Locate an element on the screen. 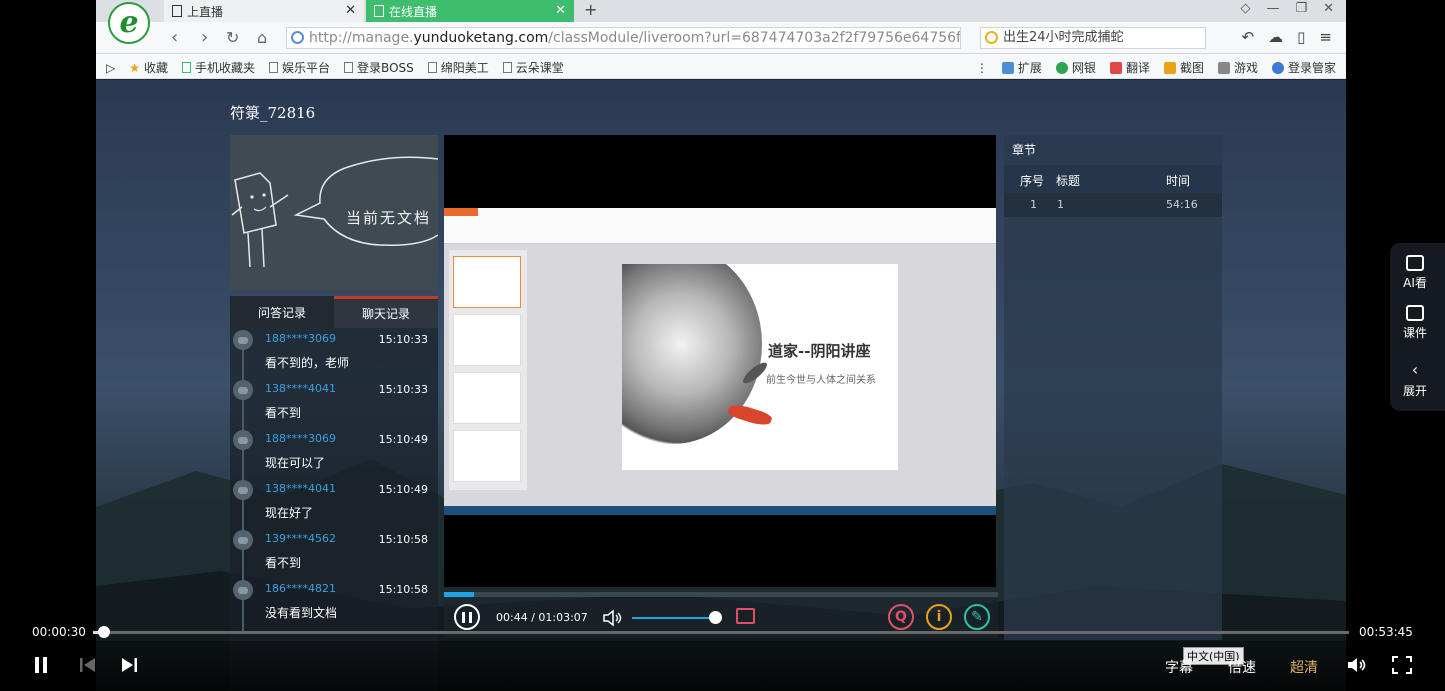 The height and width of the screenshot is (691, 1445). no-document-text: 当前无文档 is located at coordinates (389, 218).